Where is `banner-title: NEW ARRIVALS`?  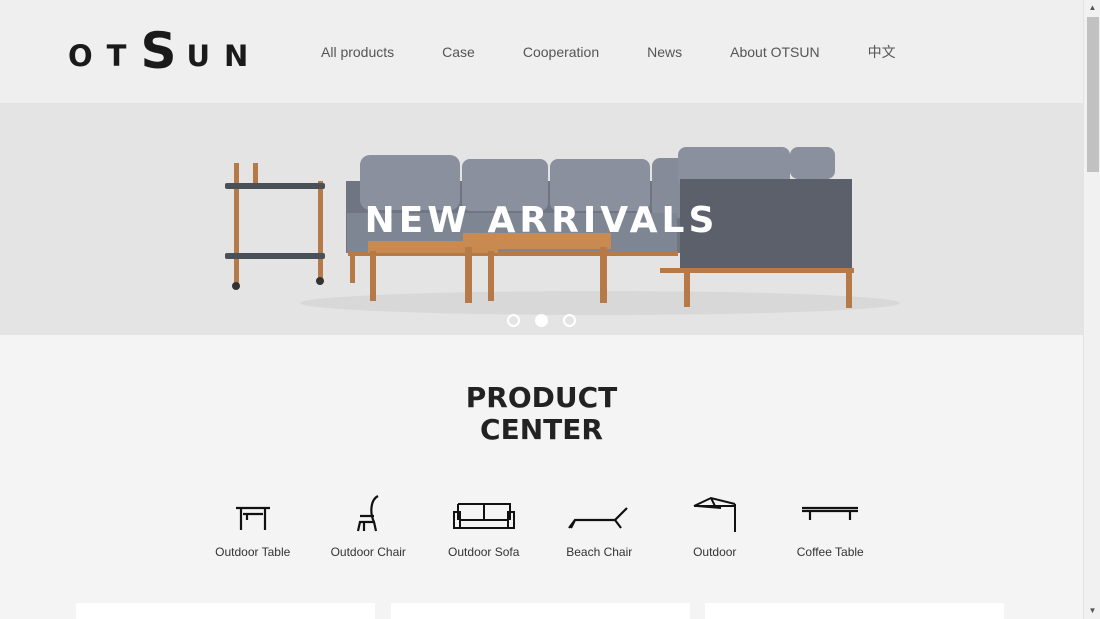 banner-title: NEW ARRIVALS is located at coordinates (541, 220).